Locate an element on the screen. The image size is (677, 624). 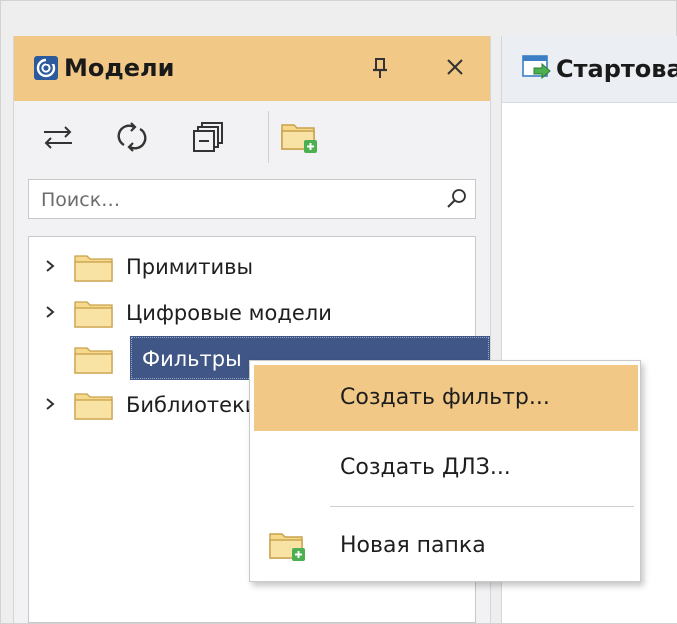
tree-item-label: Примитивы is located at coordinates (190, 267).